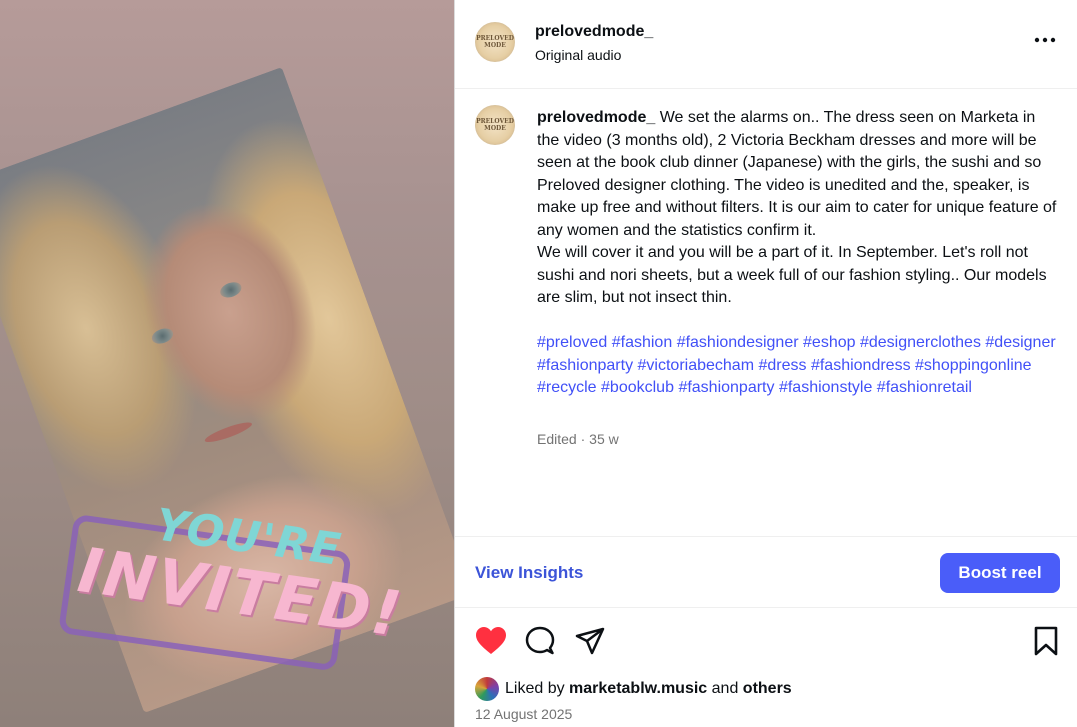 This screenshot has height=727, width=1077. Describe the element at coordinates (829, 342) in the screenshot. I see `hashtag-link: #eshop` at that location.